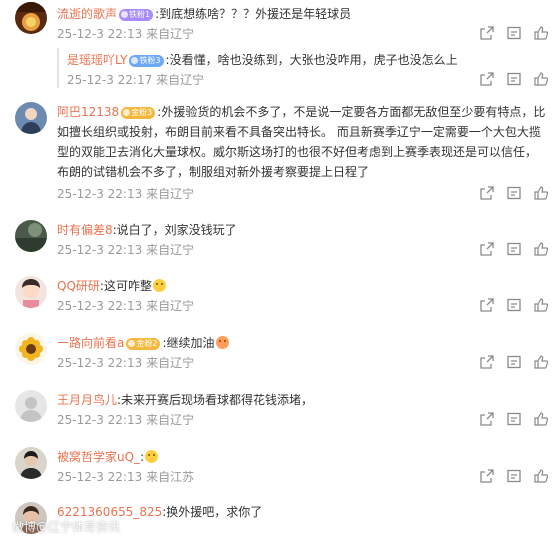 This screenshot has width=560, height=541. I want to click on comment-text: :说白了，刘家没钱玩了, so click(174, 230).